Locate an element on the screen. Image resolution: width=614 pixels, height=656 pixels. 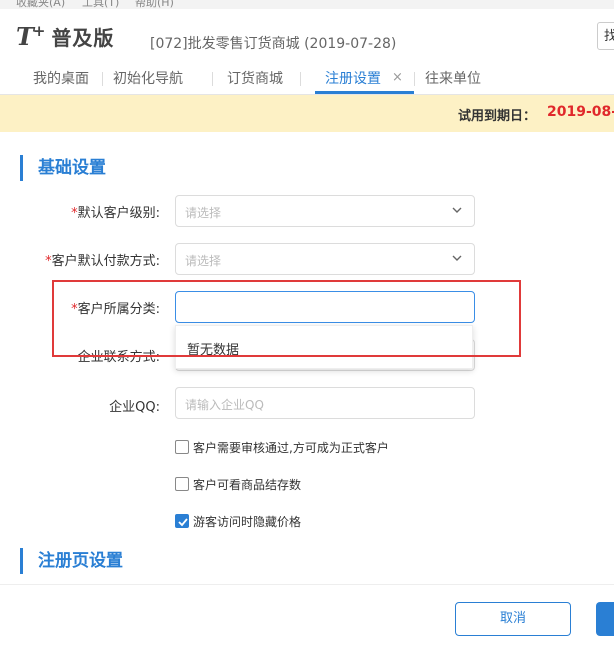
active-tab-indicator is located at coordinates (364, 92).